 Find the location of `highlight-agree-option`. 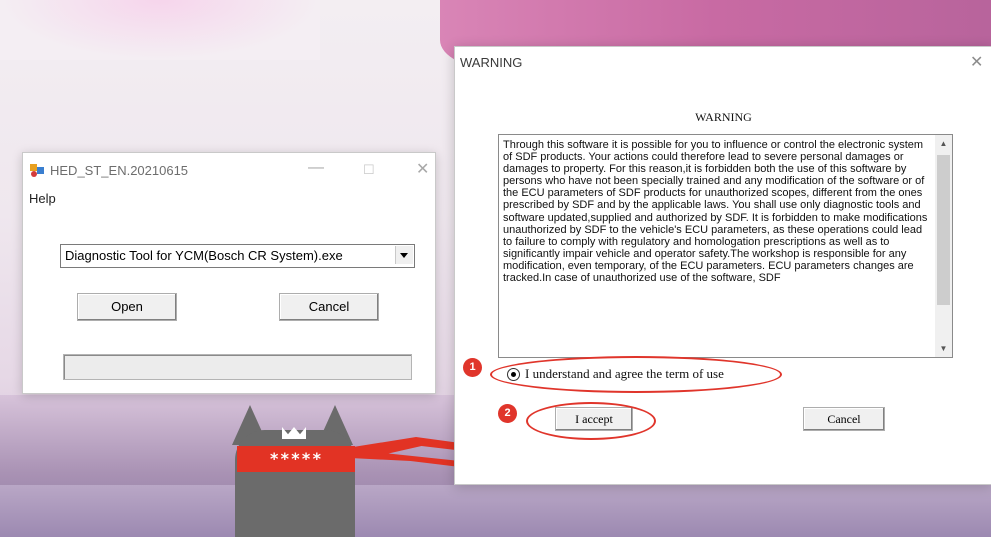

highlight-agree-option is located at coordinates (636, 374).